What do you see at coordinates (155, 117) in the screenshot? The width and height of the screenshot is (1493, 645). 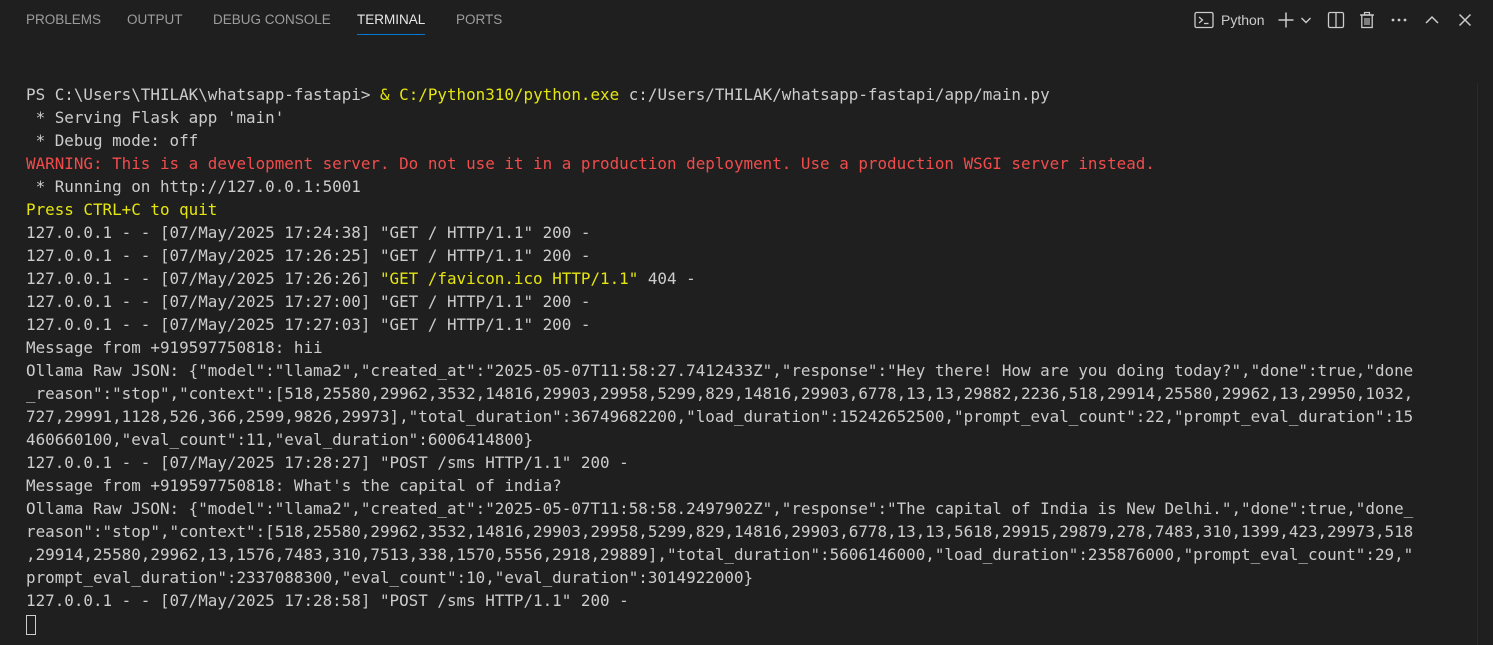 I see `output-line: * Serving Flask app 'main'` at bounding box center [155, 117].